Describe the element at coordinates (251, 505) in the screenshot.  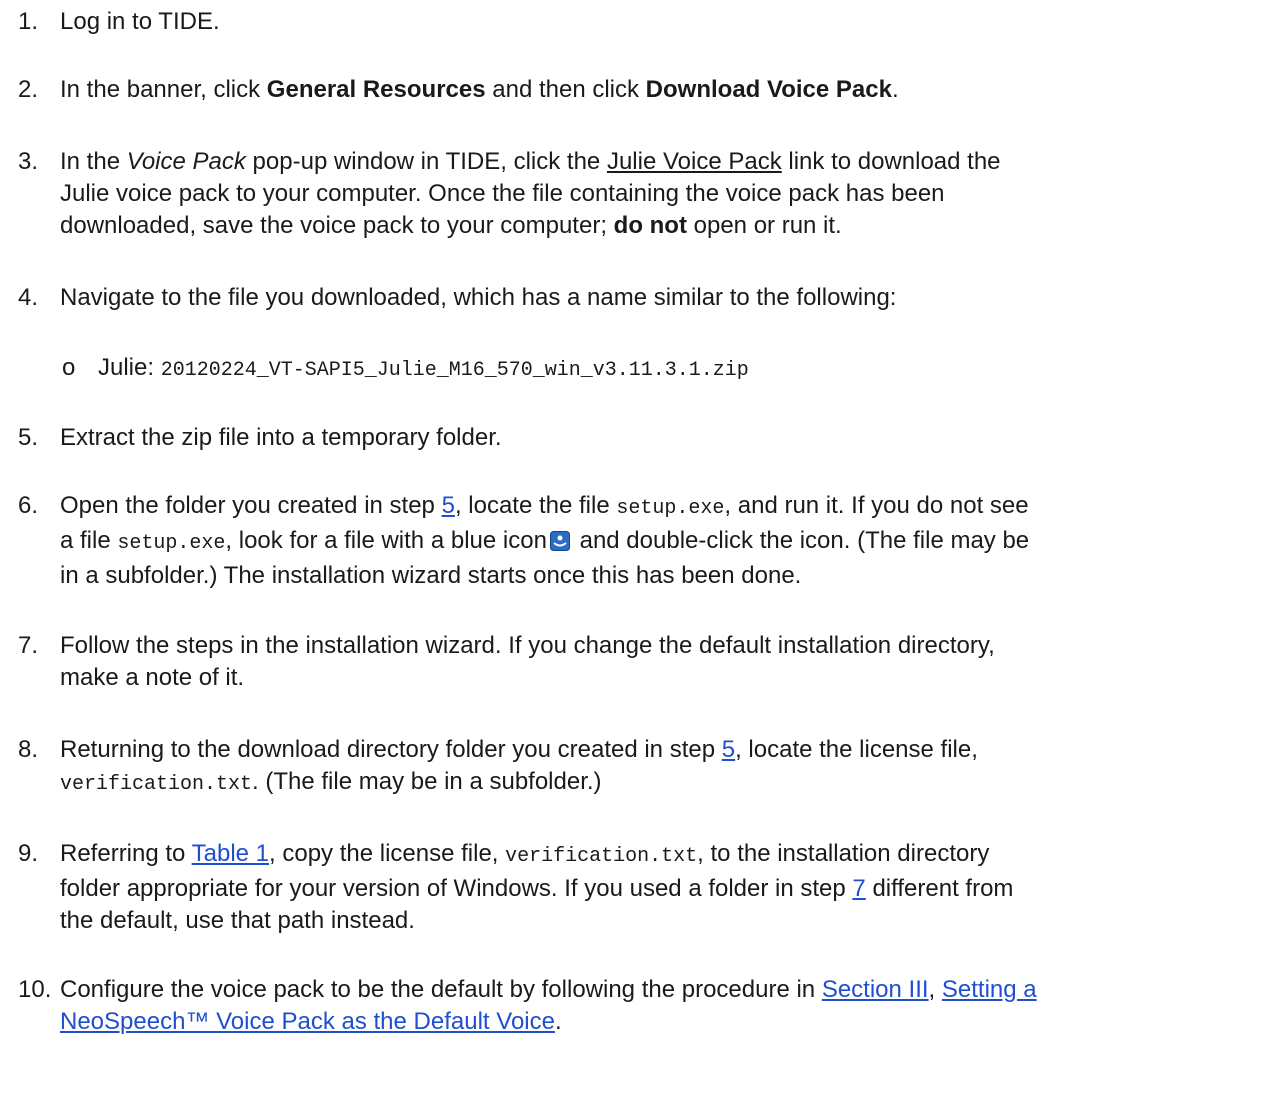
I see `text: Open the folder you created in step` at that location.